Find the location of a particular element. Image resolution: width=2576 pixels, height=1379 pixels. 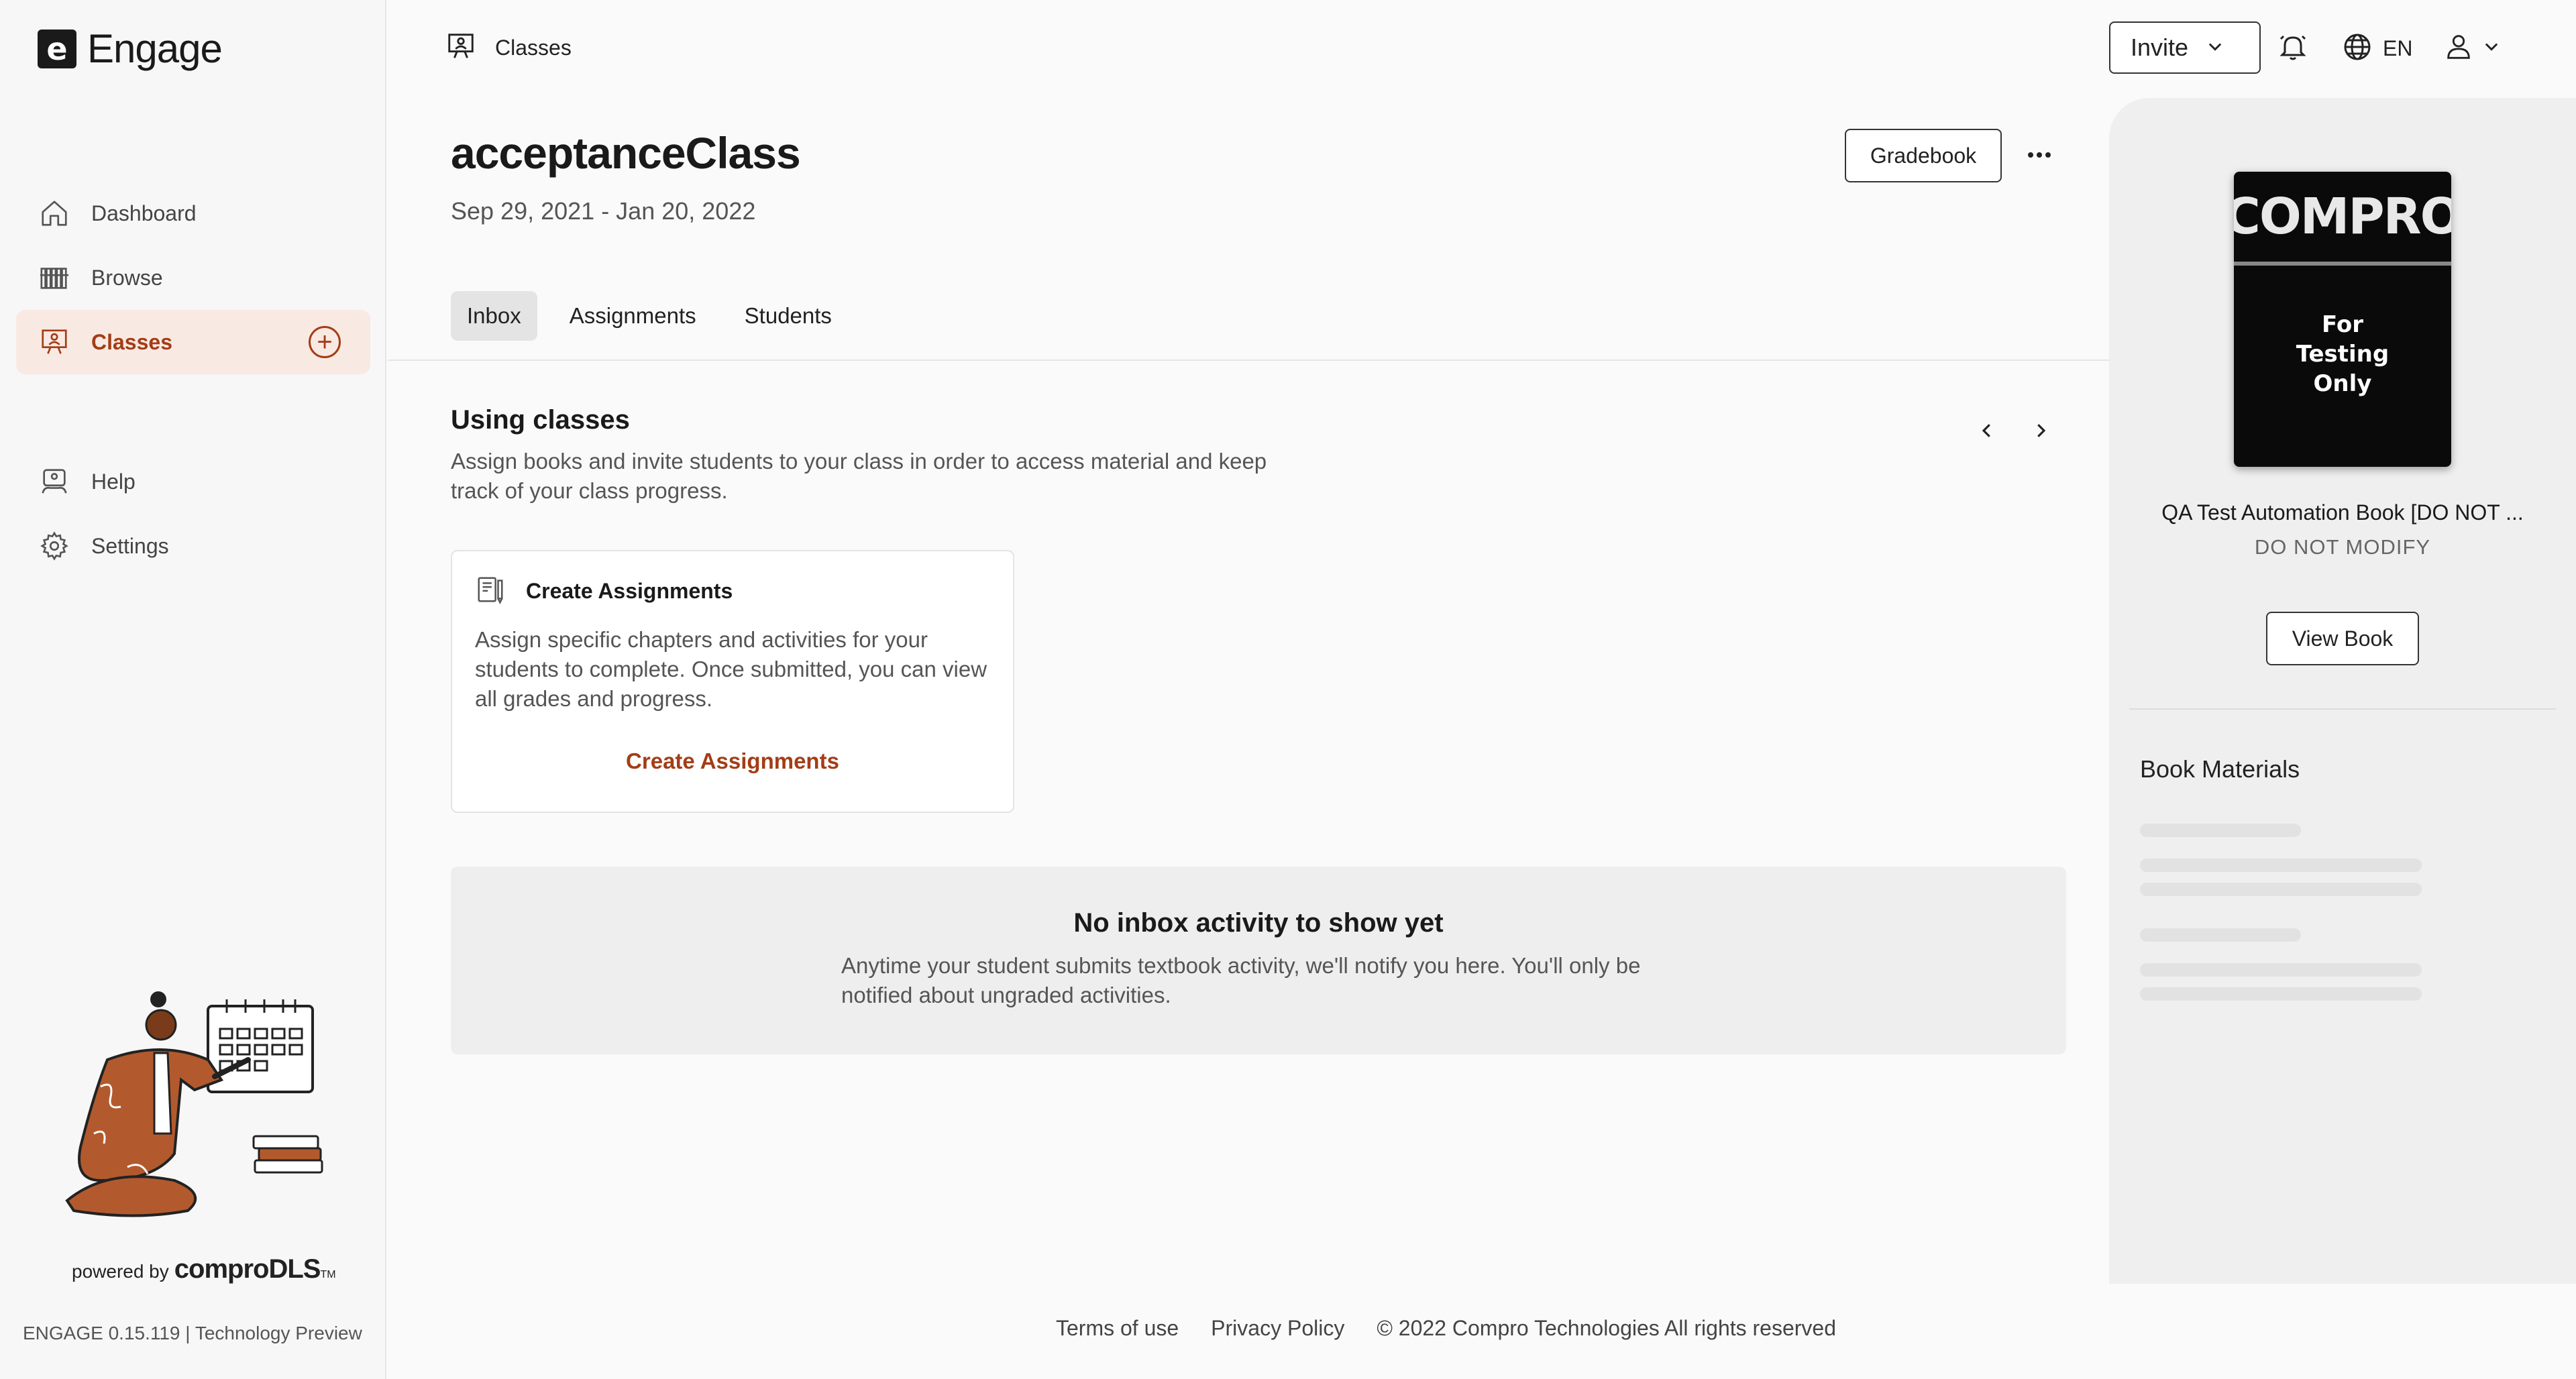

breadcrumb: Classes is located at coordinates (508, 48).